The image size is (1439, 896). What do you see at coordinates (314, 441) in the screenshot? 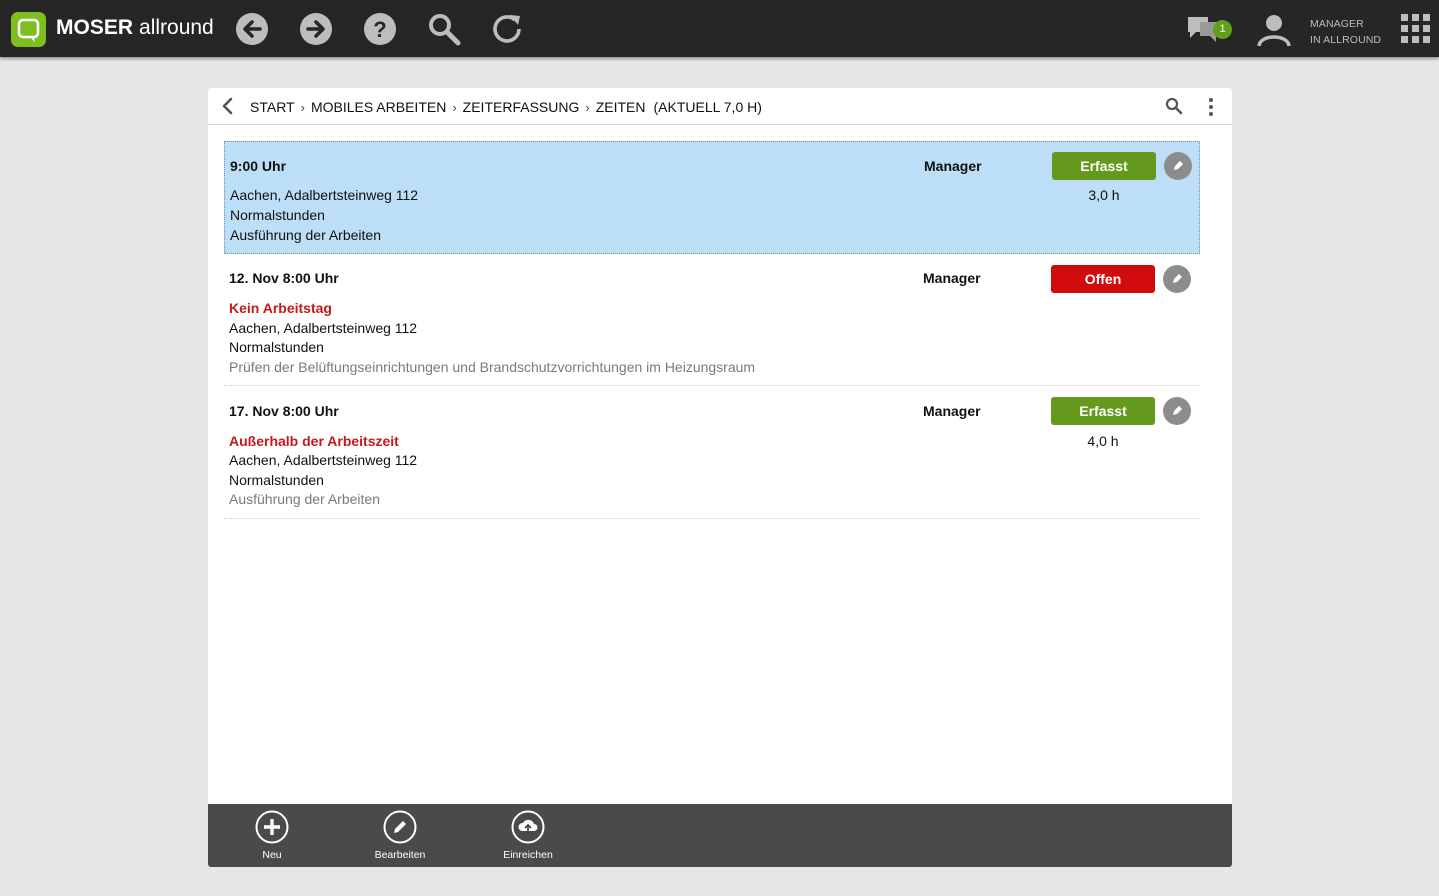
I see `entry-warning: Außerhalb der Arbeitszeit` at bounding box center [314, 441].